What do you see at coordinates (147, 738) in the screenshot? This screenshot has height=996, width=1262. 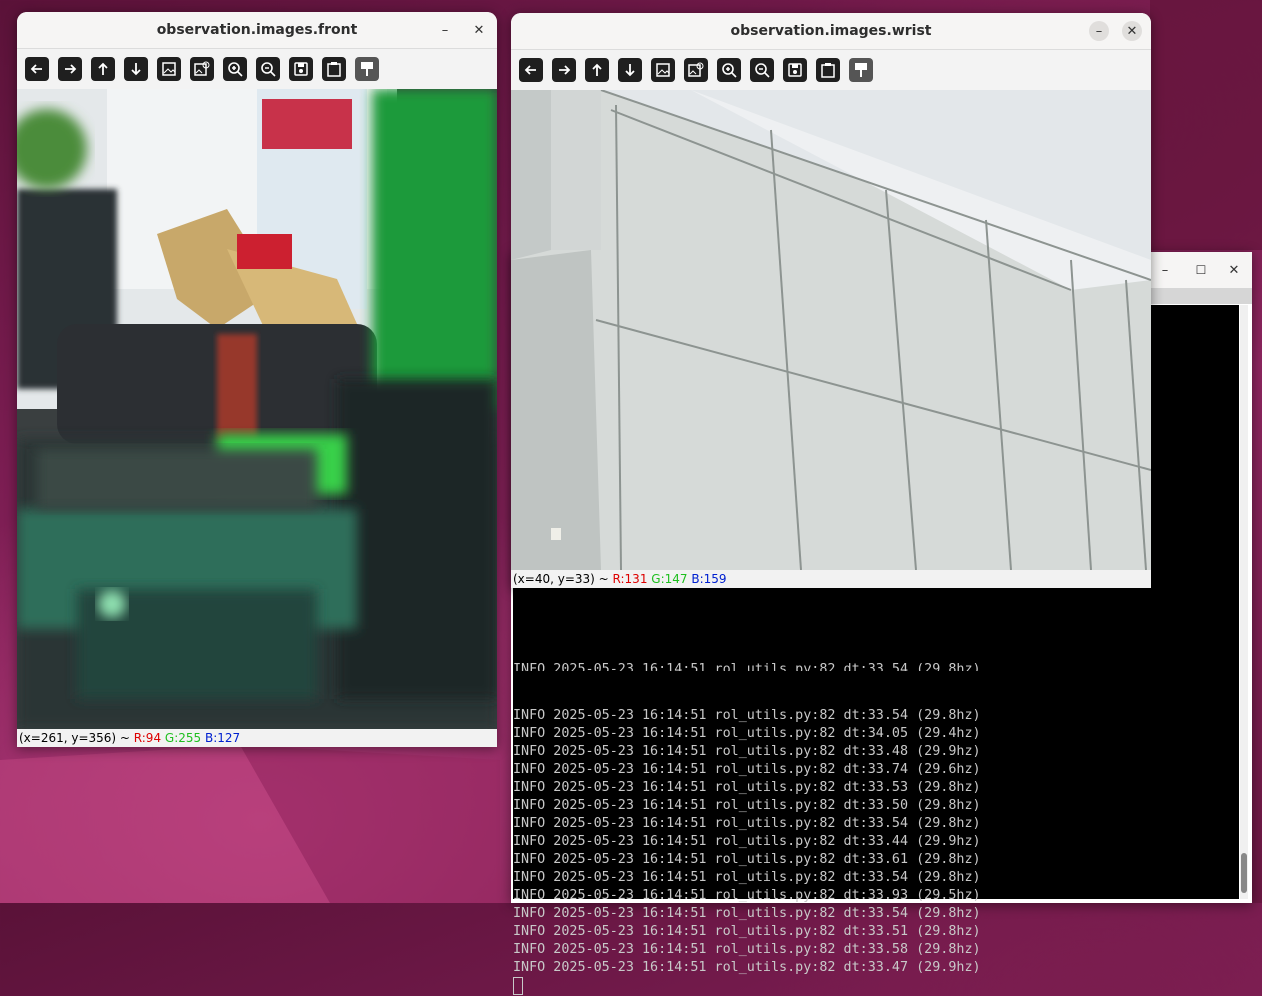 I see `red-value: R:94` at bounding box center [147, 738].